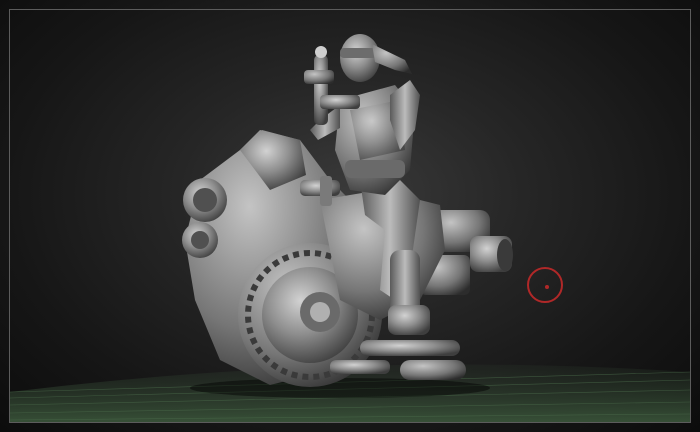 This screenshot has height=432, width=700. I want to click on brush-circle-icon, so click(545, 285).